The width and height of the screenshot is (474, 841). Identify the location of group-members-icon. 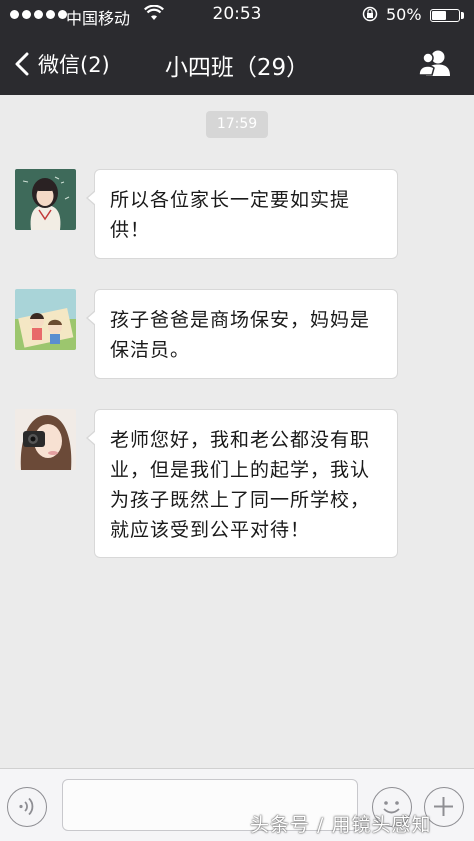
(436, 63).